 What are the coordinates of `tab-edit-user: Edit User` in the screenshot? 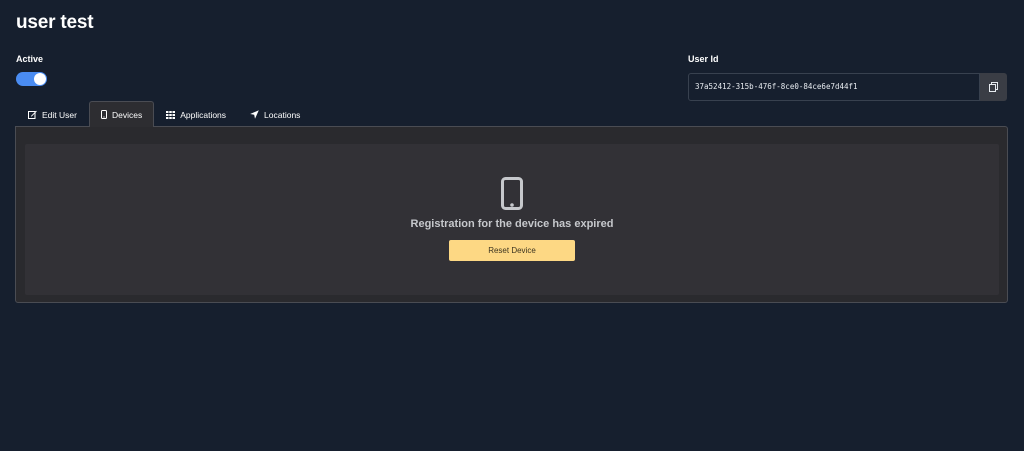 It's located at (52, 114).